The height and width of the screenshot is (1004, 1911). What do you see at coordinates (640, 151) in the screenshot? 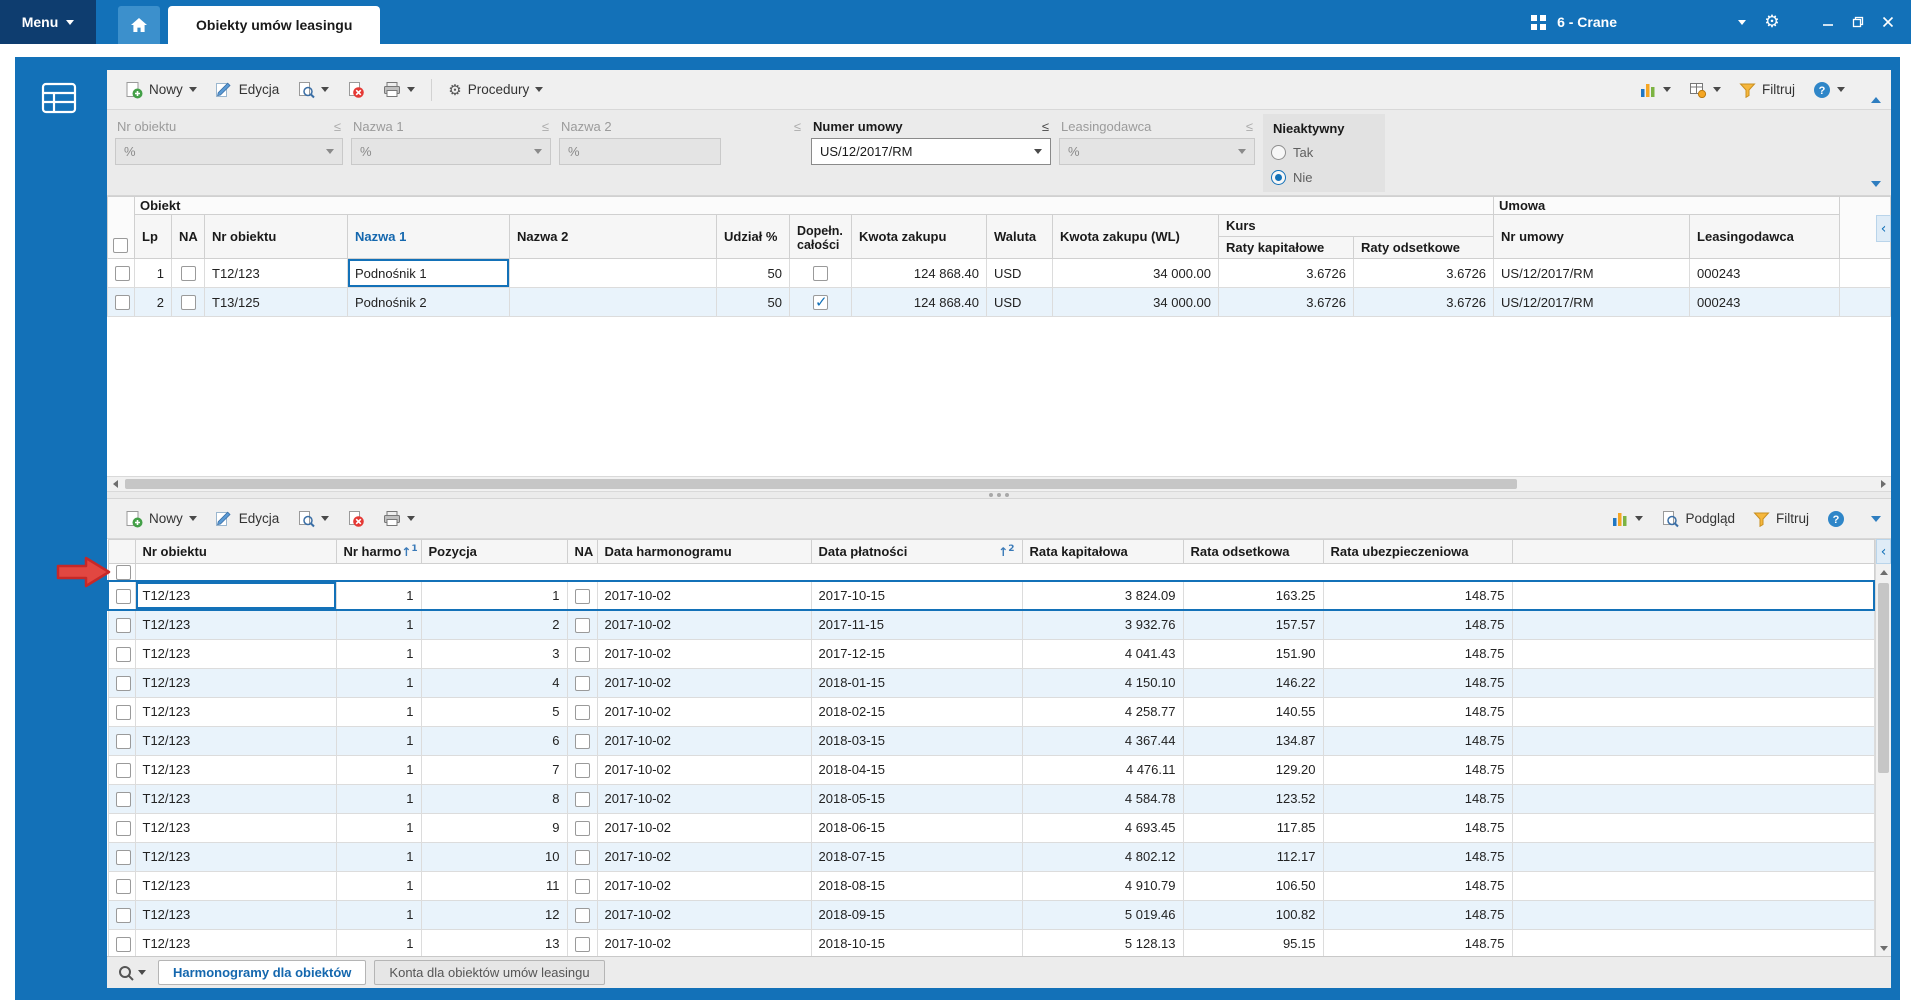
I see `filter-input-nazwa2` at bounding box center [640, 151].